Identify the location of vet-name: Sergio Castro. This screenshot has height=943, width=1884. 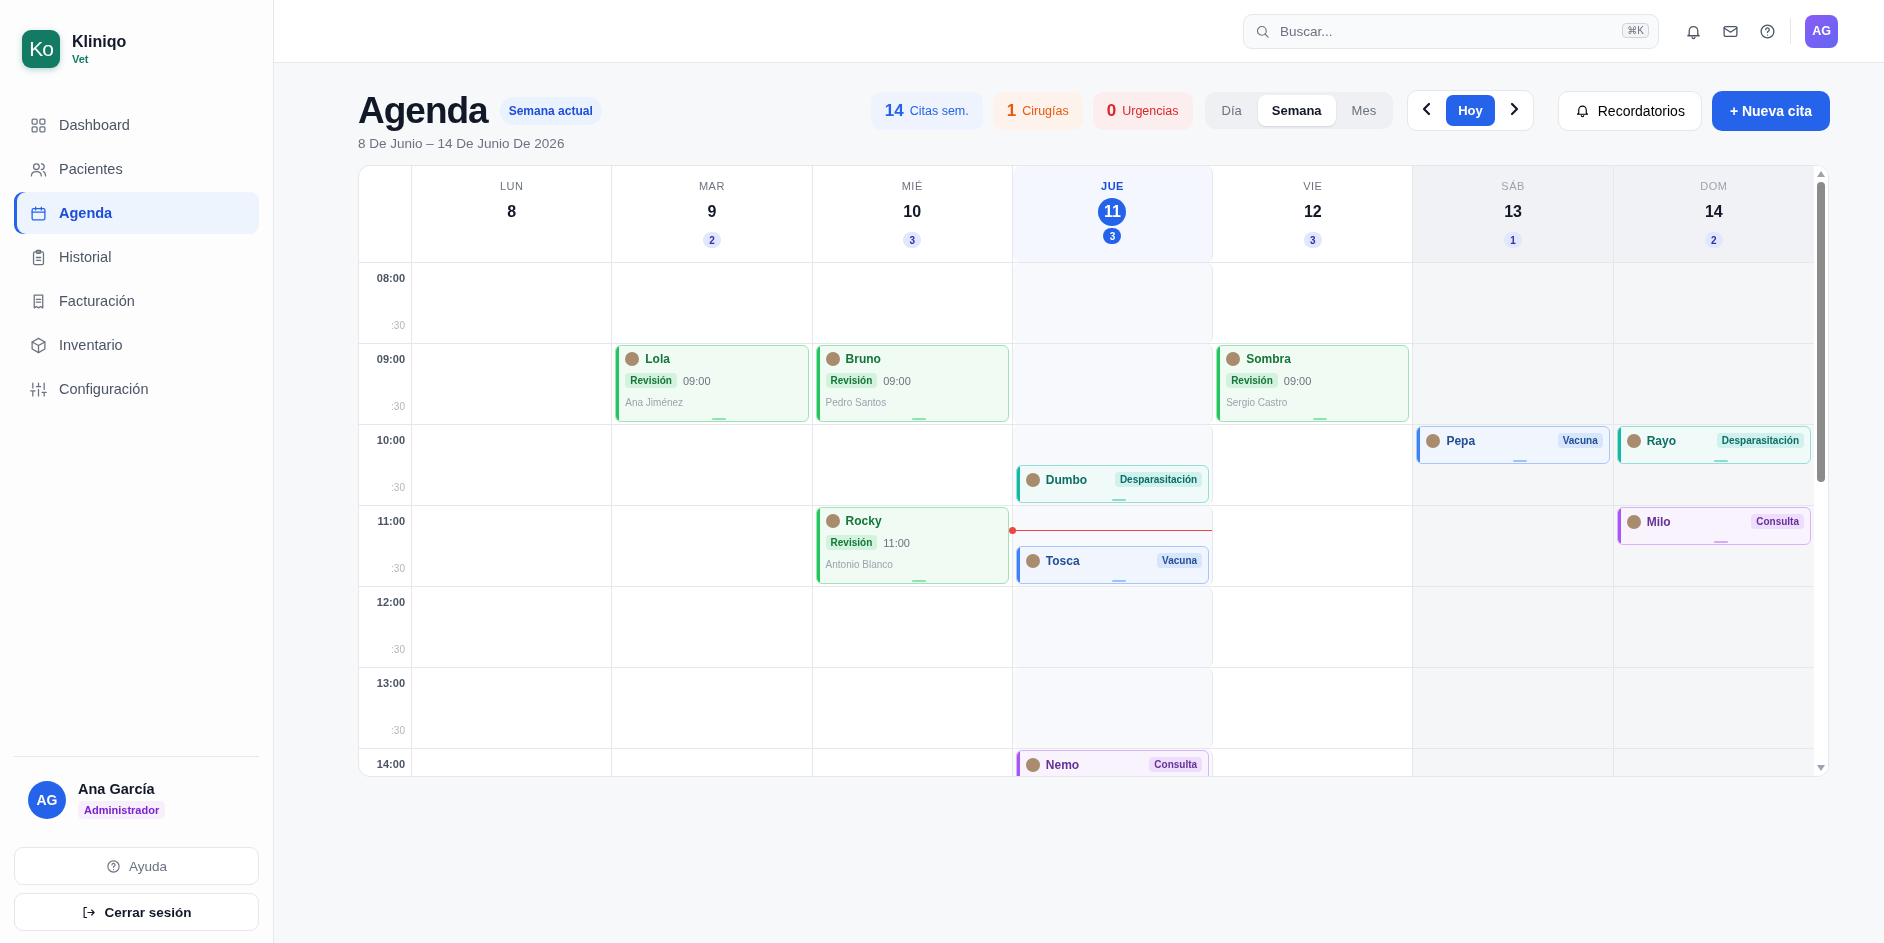
(1257, 402).